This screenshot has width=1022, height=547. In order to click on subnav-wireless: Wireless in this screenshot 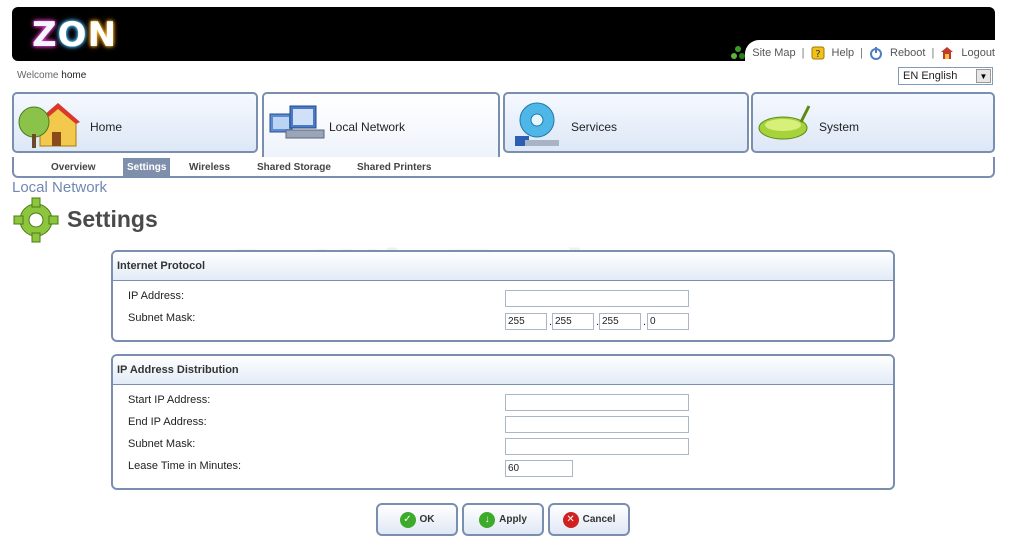, I will do `click(209, 167)`.